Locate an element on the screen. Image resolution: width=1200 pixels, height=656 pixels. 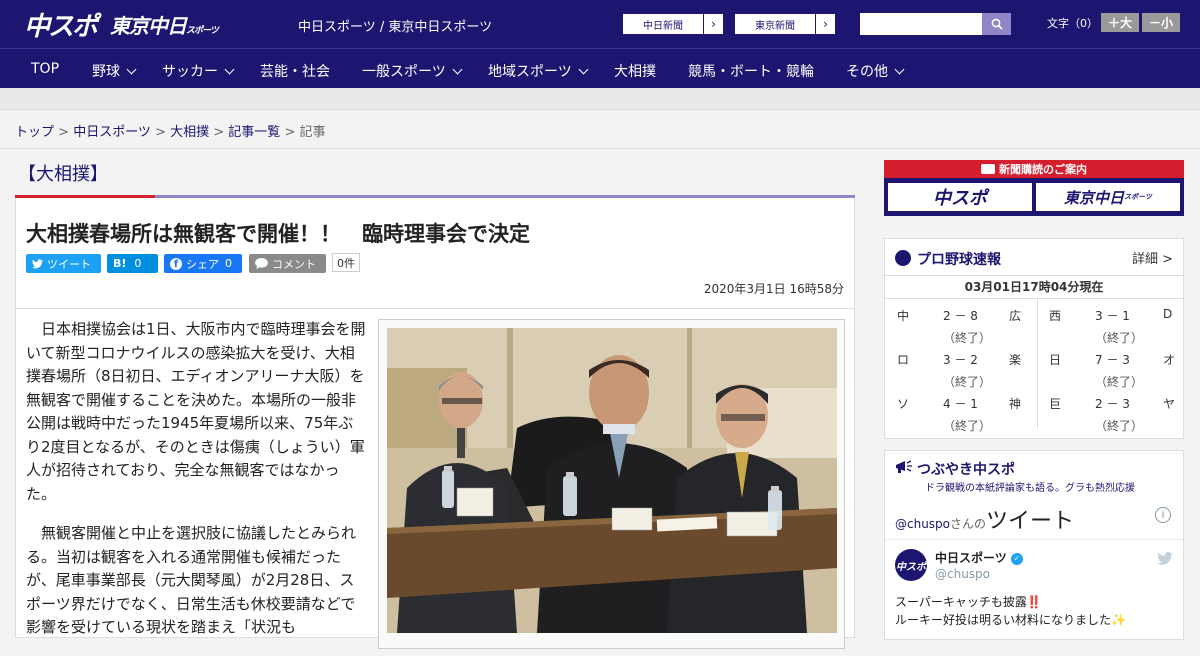
nav-label: 地域スポーツ is located at coordinates (530, 72).